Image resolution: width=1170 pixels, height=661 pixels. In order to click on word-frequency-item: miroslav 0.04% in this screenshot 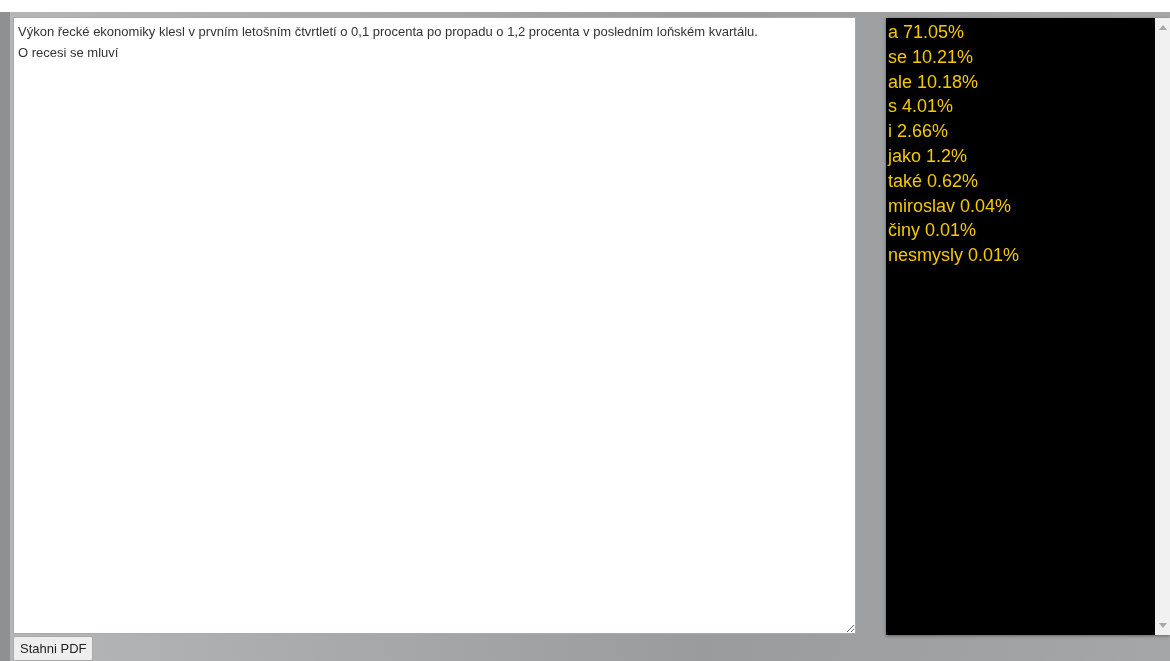, I will do `click(950, 206)`.